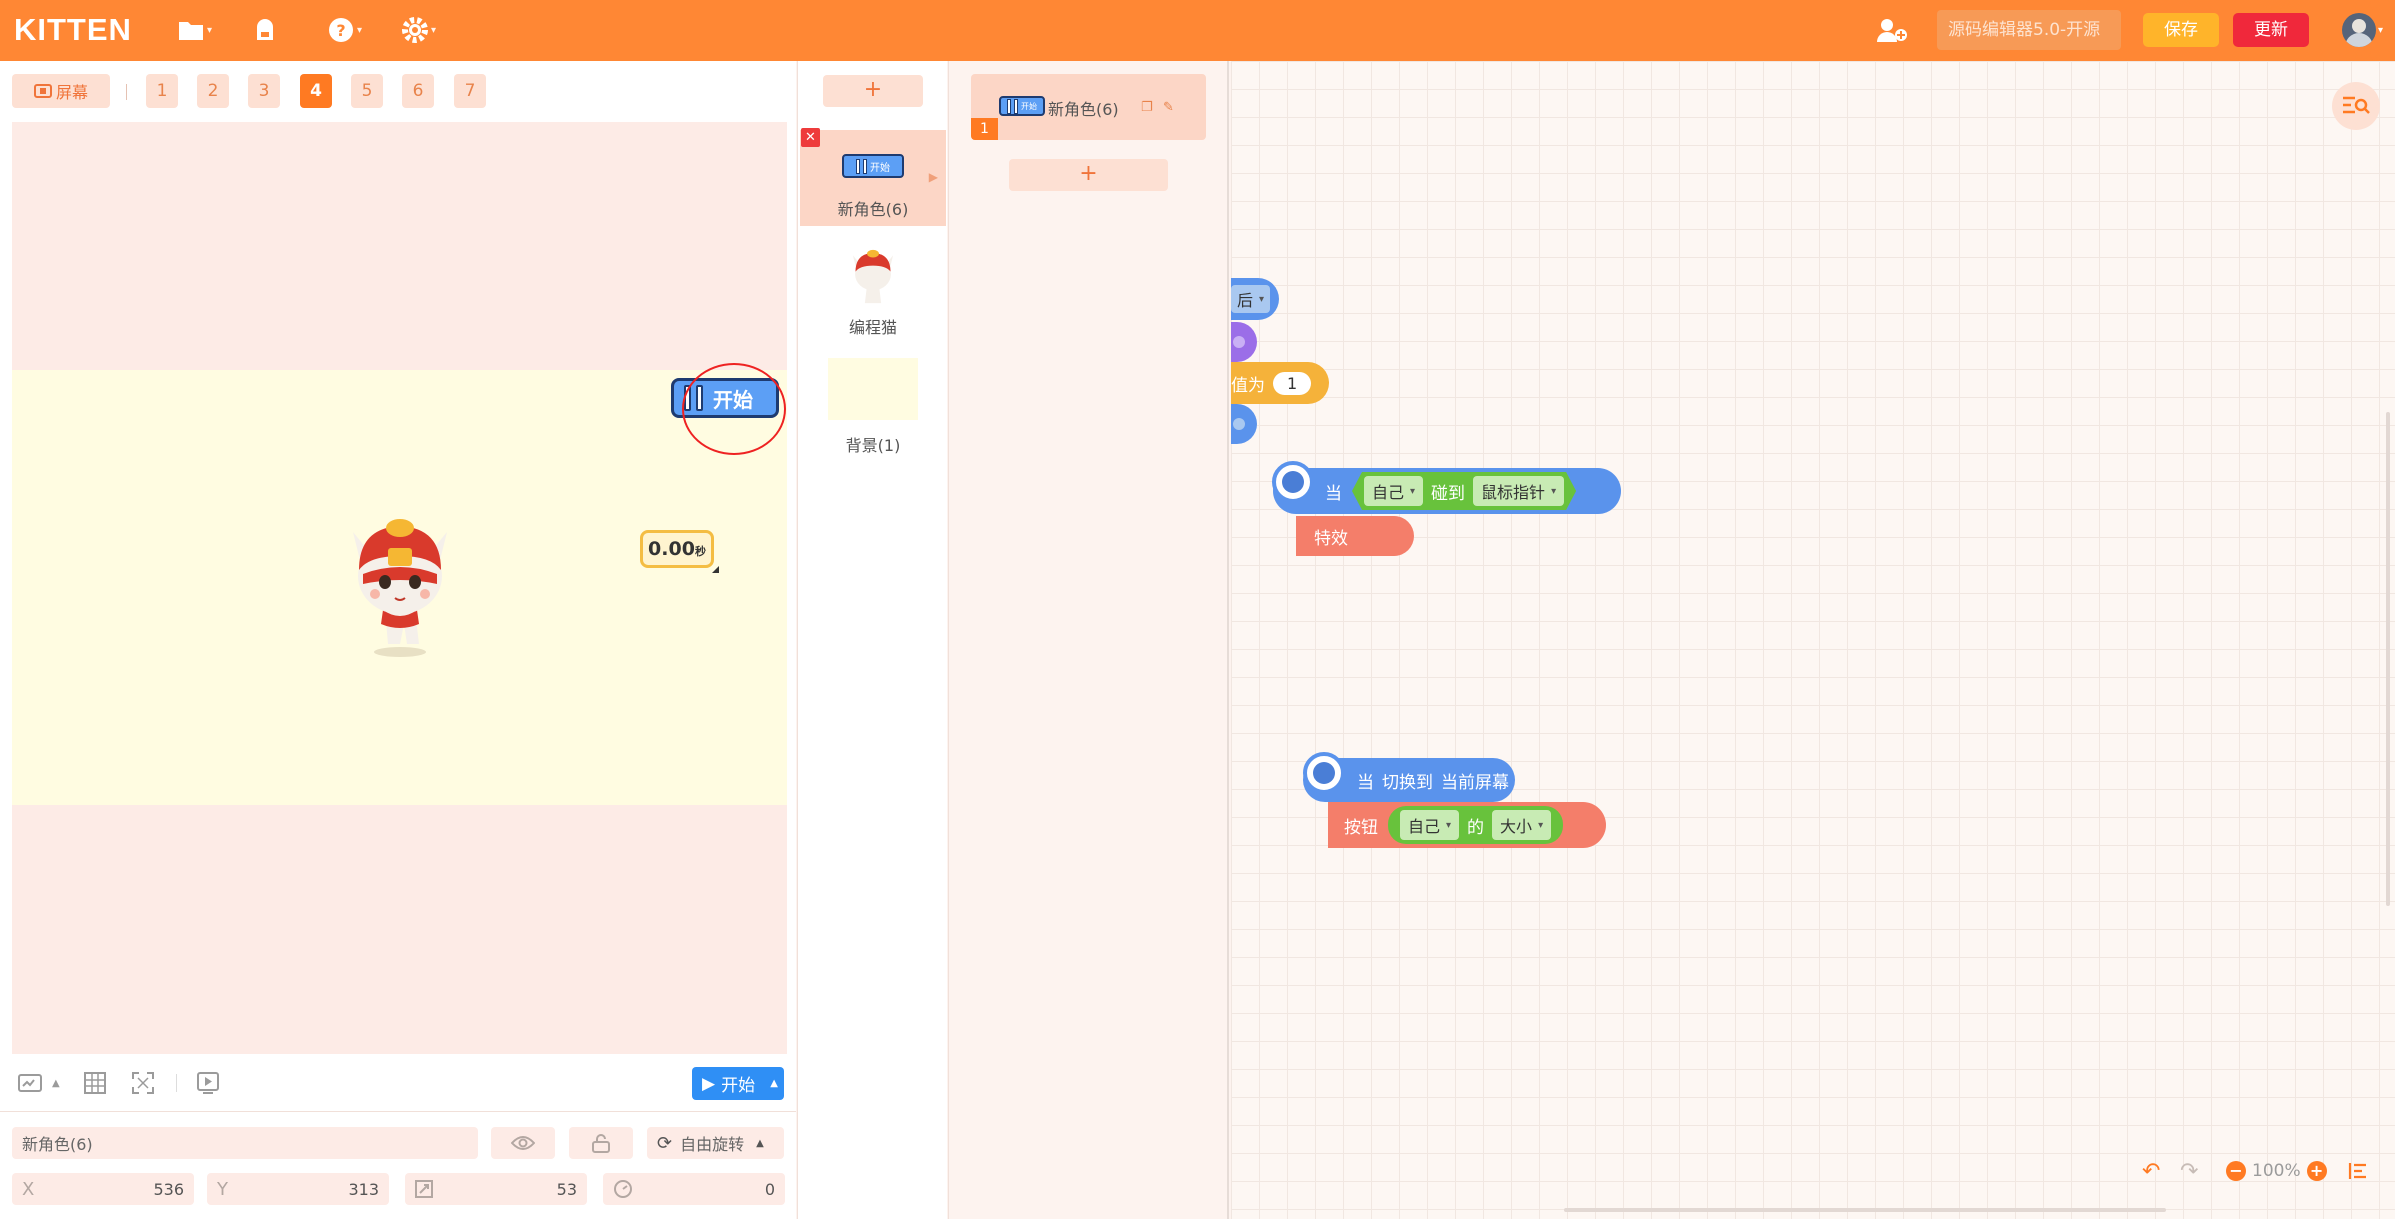 This screenshot has height=1219, width=2395. Describe the element at coordinates (61, 91) in the screenshot. I see `screen-button: 屏幕` at that location.